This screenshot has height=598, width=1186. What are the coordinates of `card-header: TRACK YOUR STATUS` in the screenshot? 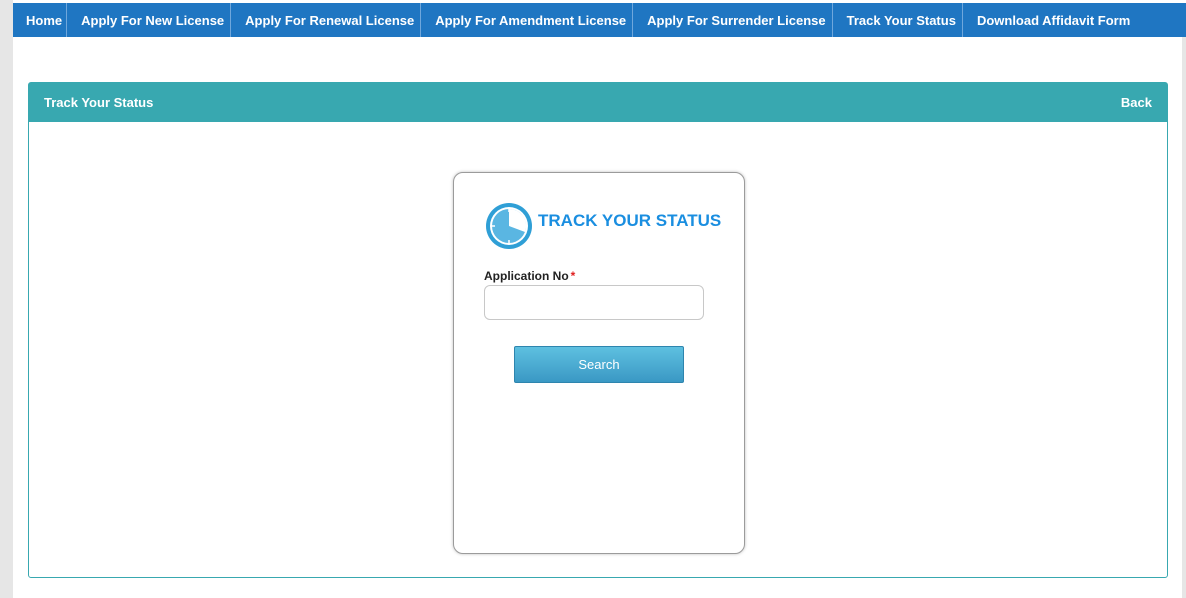 It's located at (602, 226).